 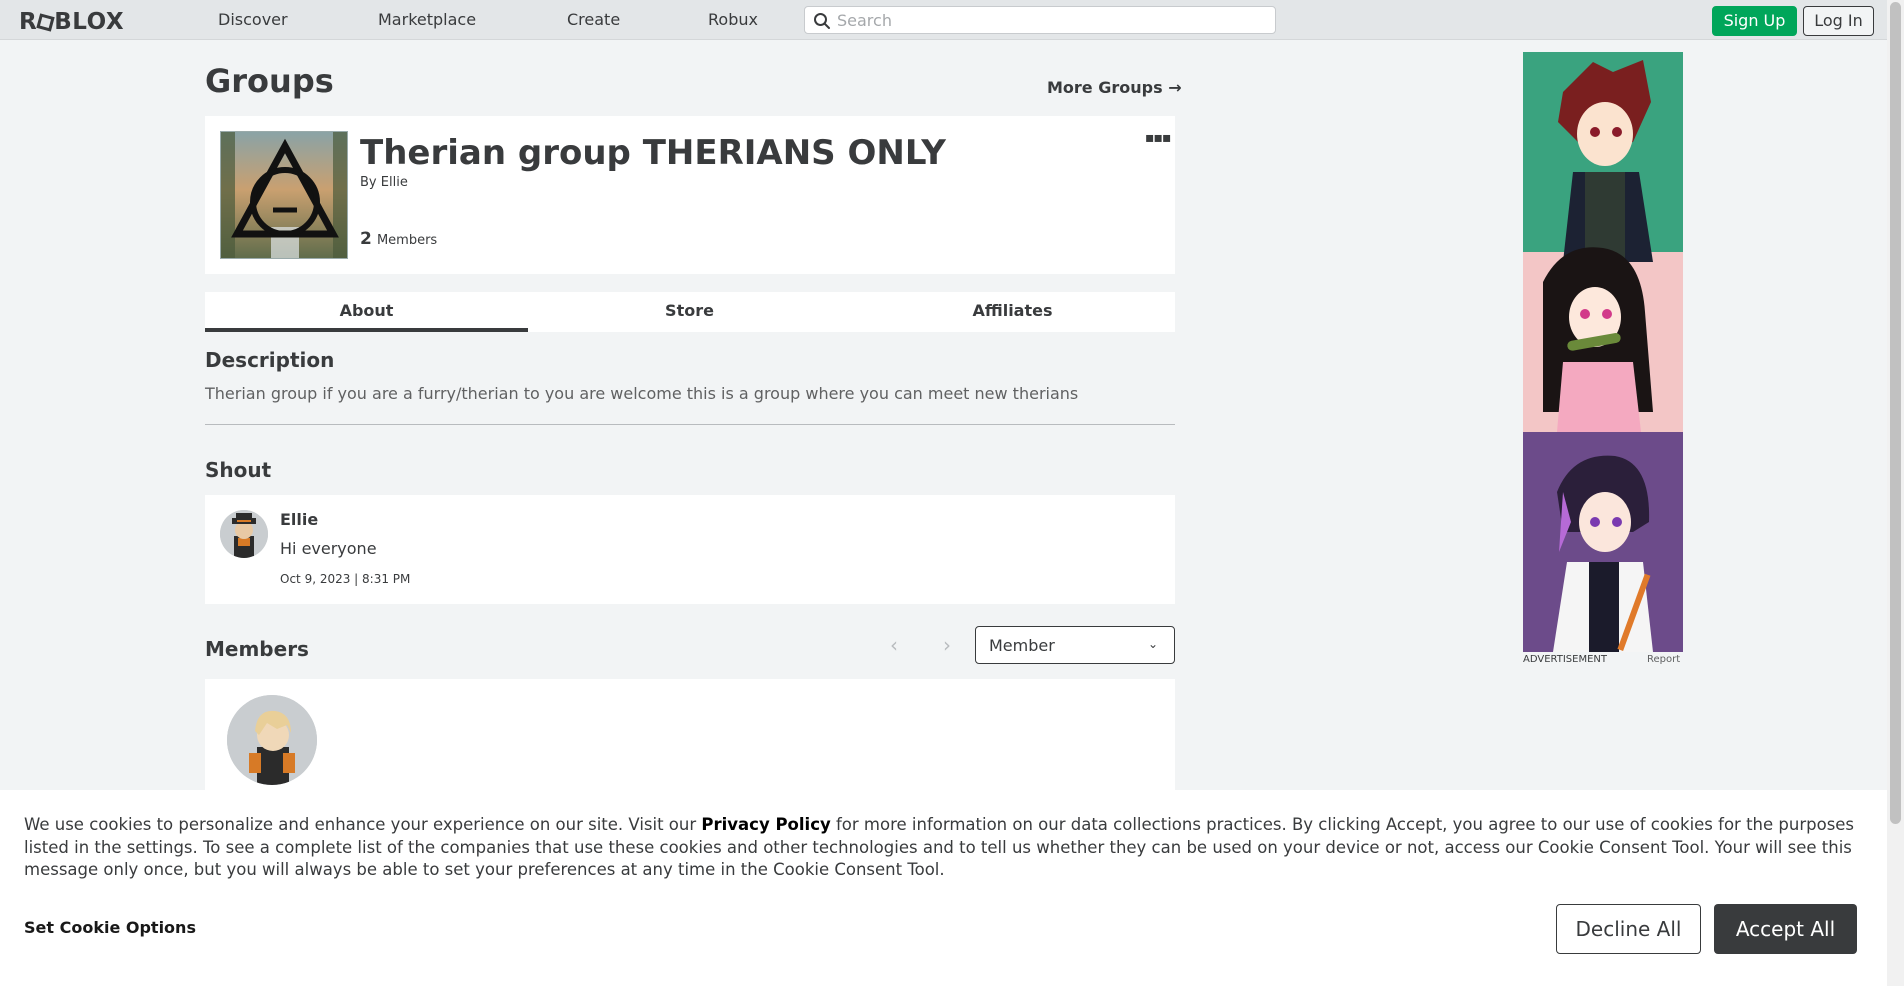 What do you see at coordinates (1052, 20) in the screenshot?
I see `search-input` at bounding box center [1052, 20].